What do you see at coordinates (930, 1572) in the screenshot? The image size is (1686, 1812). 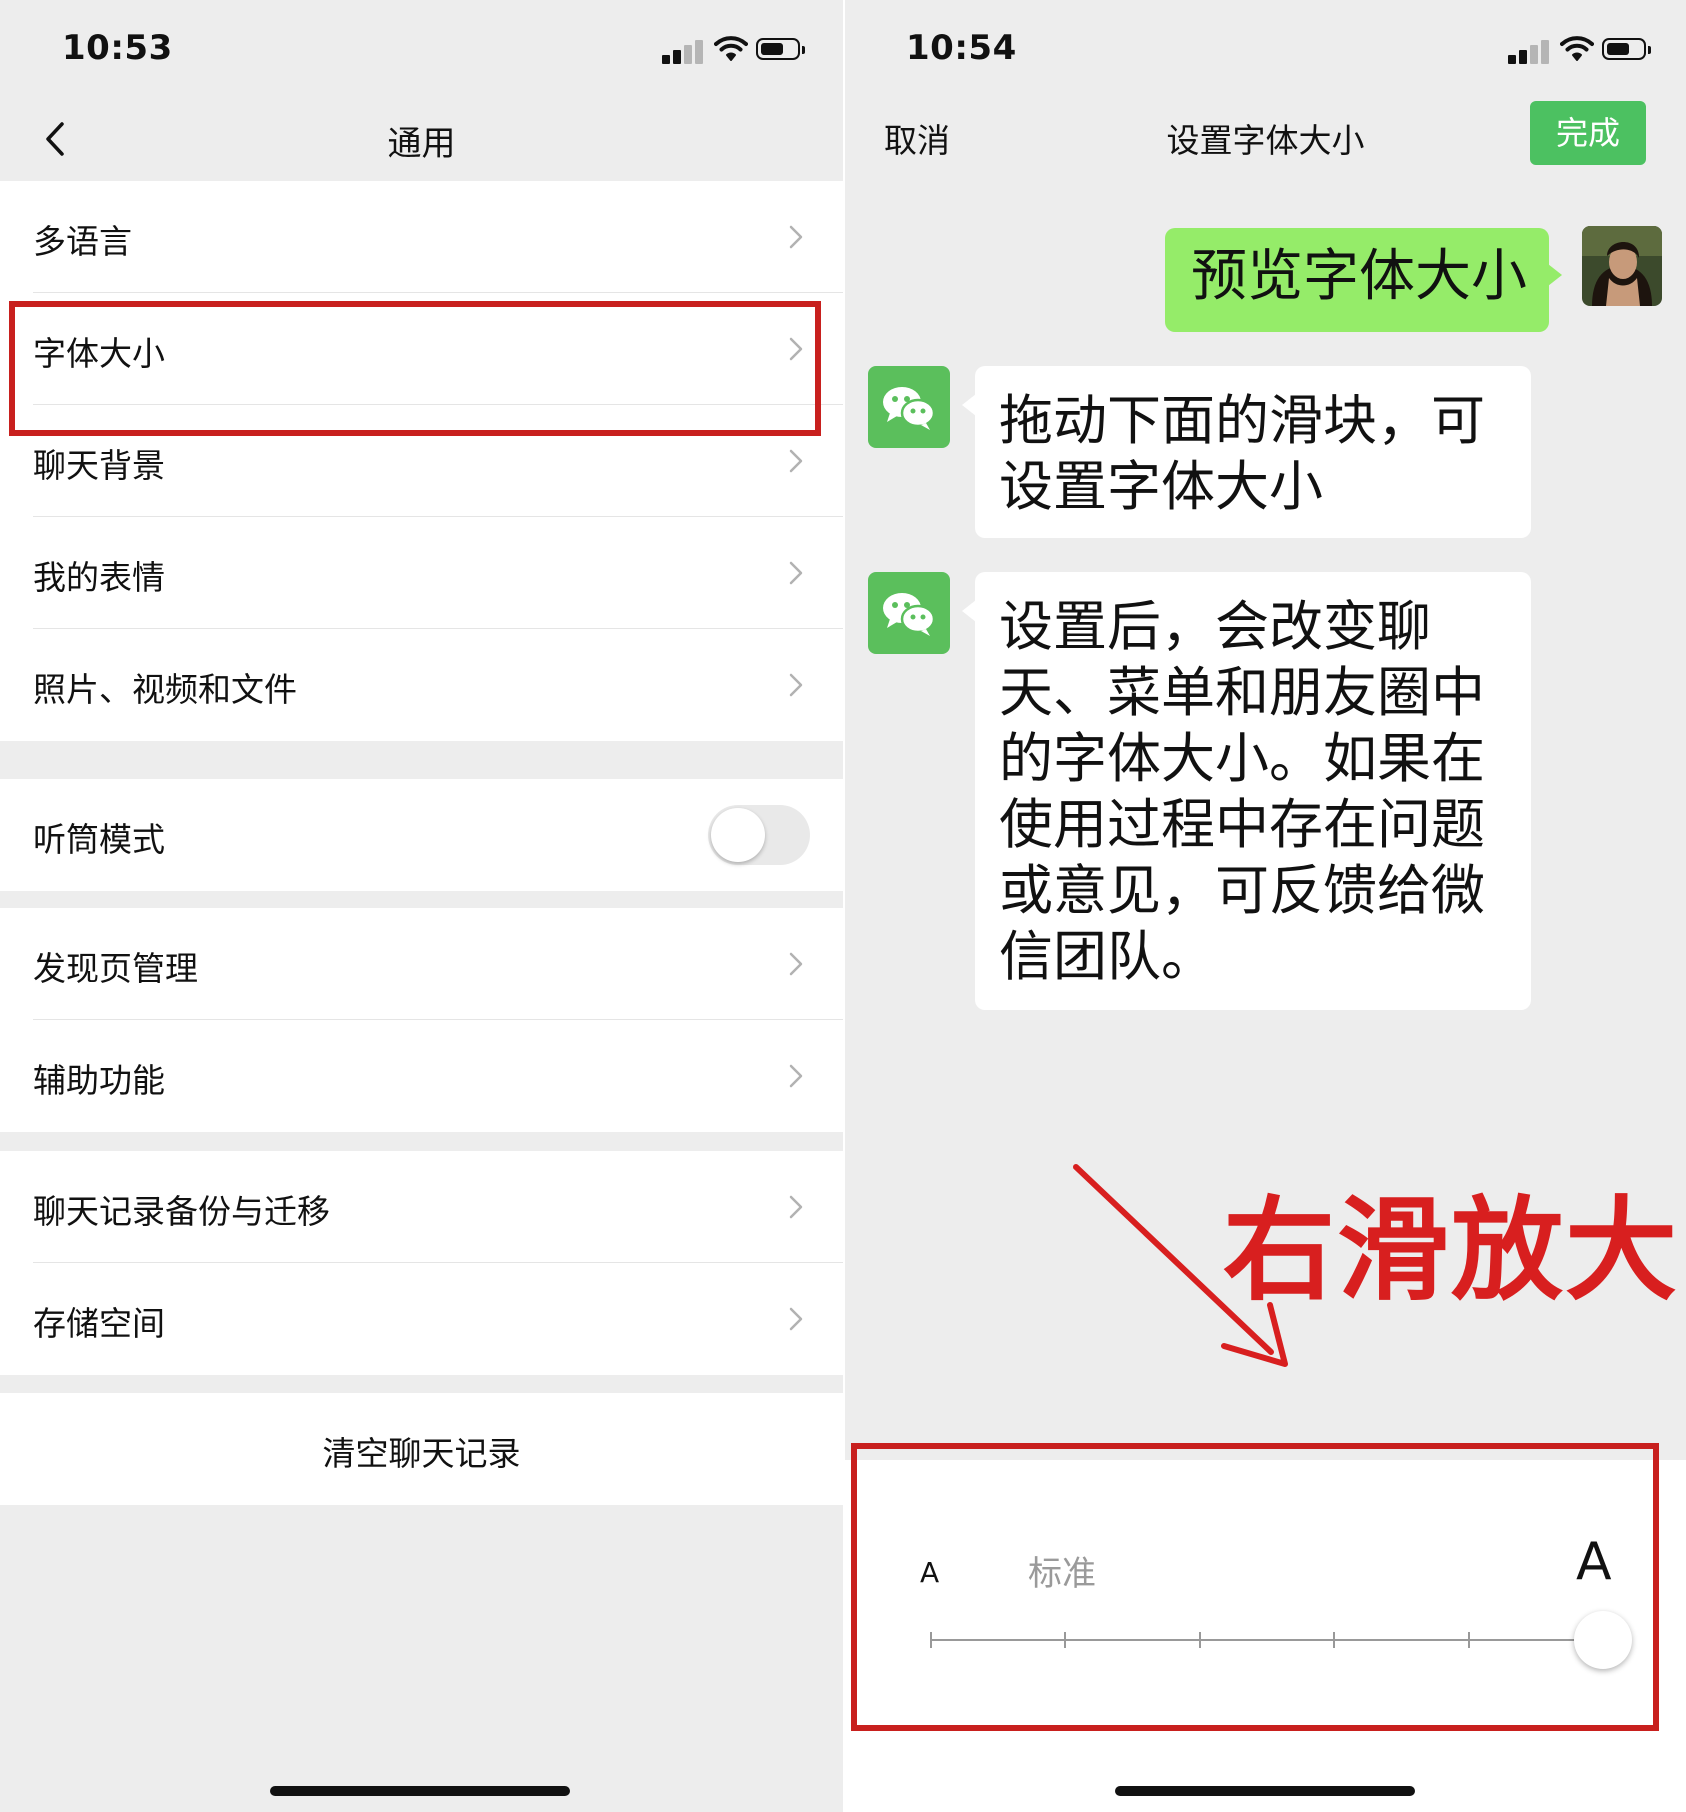 I see `small-font-label: A` at bounding box center [930, 1572].